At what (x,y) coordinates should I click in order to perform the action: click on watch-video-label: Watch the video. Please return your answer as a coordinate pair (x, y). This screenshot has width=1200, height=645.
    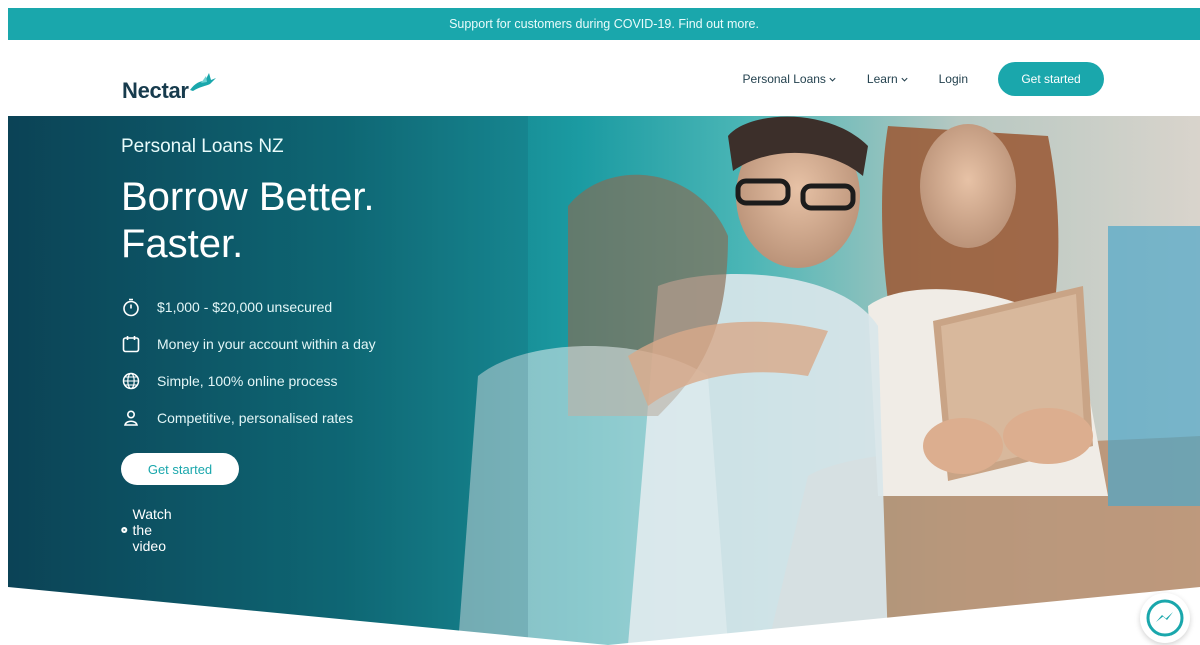
    Looking at the image, I should click on (152, 530).